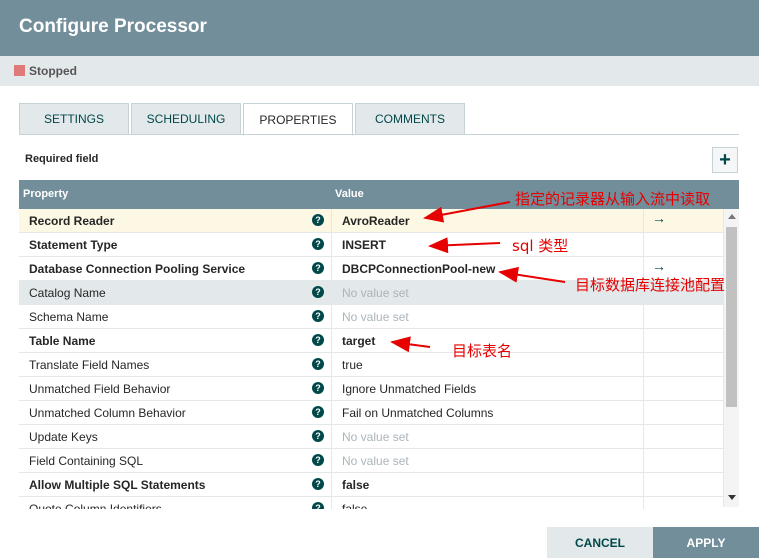 This screenshot has width=759, height=558. I want to click on table-row: Record Reader? AvroReader →, so click(371, 221).